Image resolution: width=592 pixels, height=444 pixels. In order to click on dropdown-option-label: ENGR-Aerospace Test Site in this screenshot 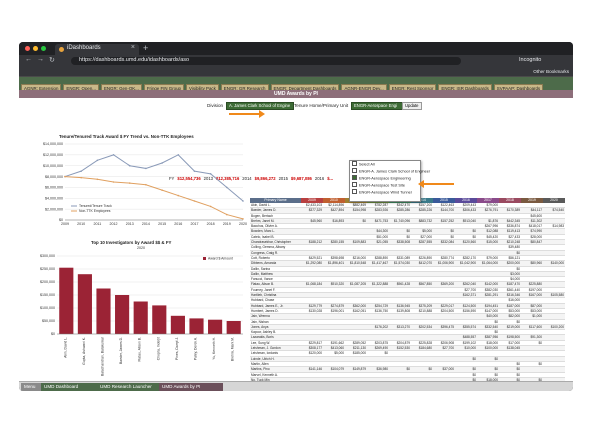, I will do `click(382, 185)`.